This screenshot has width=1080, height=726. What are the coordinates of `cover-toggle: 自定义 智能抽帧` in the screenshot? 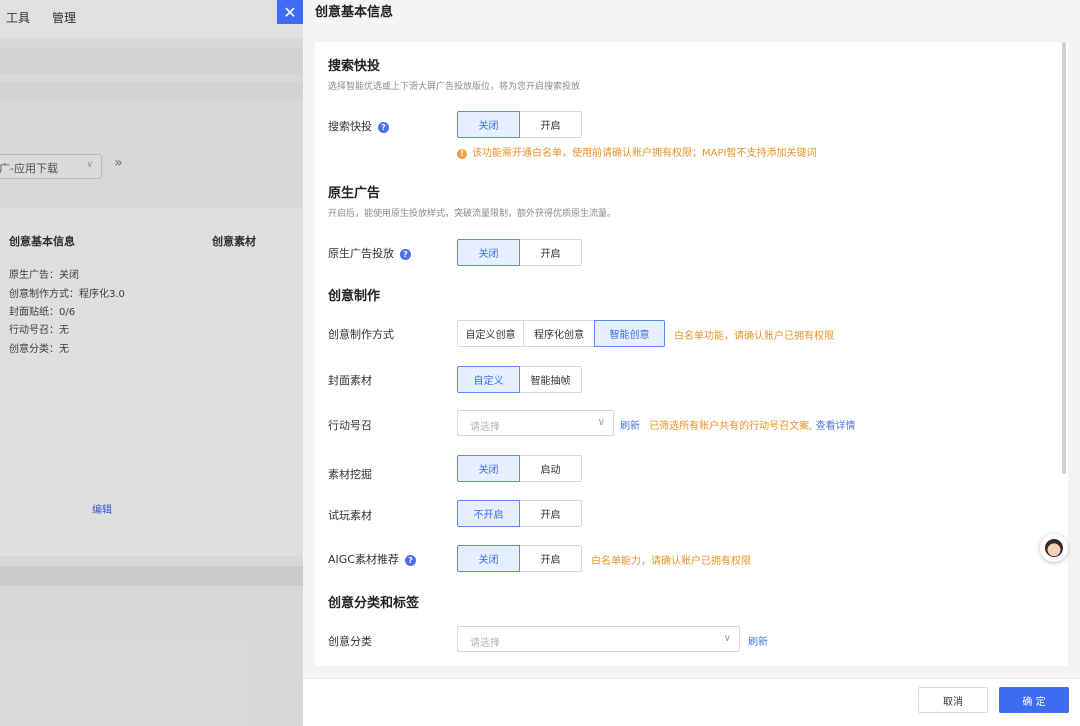 It's located at (519, 379).